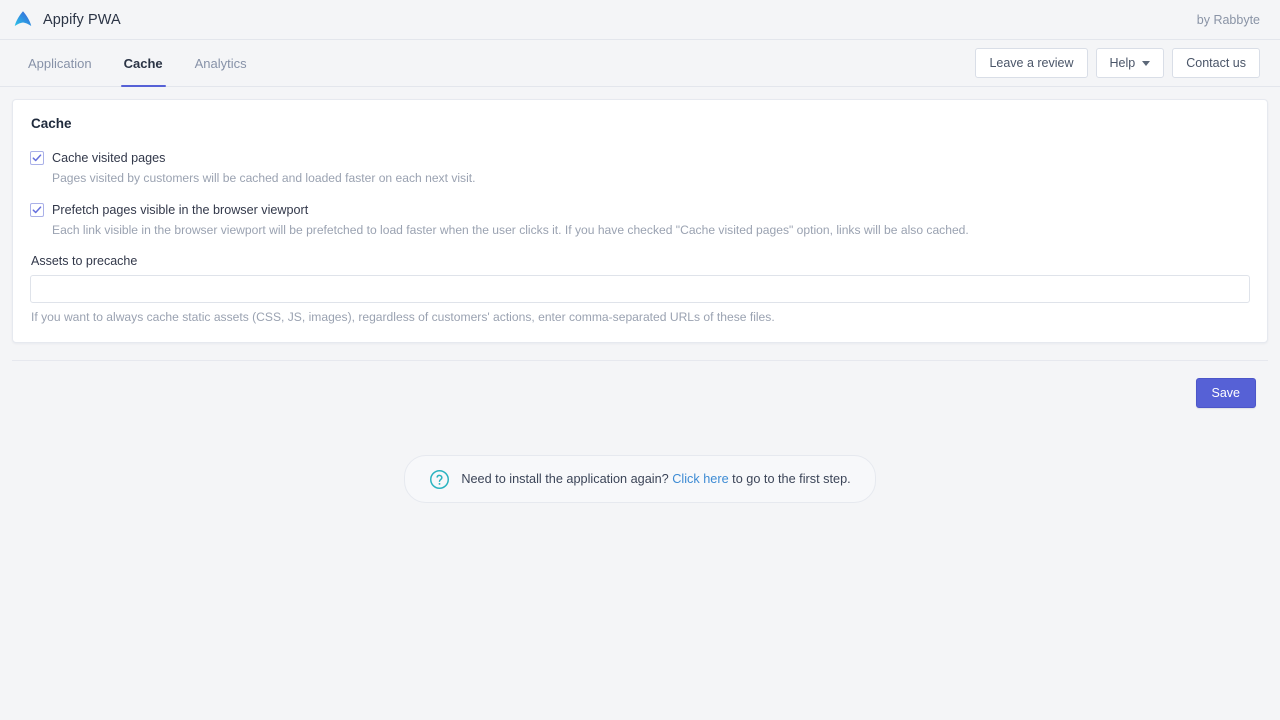 The width and height of the screenshot is (1280, 720). I want to click on help-label: Help, so click(1122, 63).